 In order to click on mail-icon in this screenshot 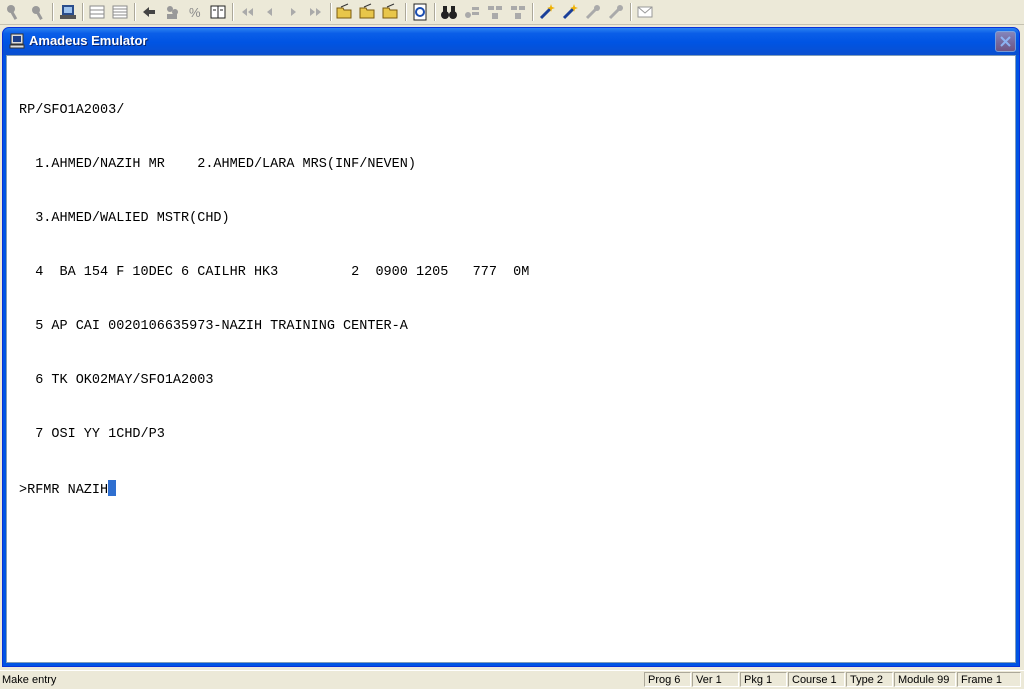, I will do `click(645, 12)`.